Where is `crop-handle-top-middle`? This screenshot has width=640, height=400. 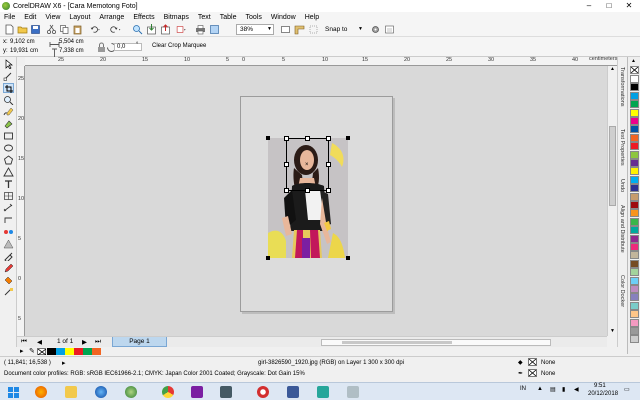
crop-handle-top-middle is located at coordinates (307, 138).